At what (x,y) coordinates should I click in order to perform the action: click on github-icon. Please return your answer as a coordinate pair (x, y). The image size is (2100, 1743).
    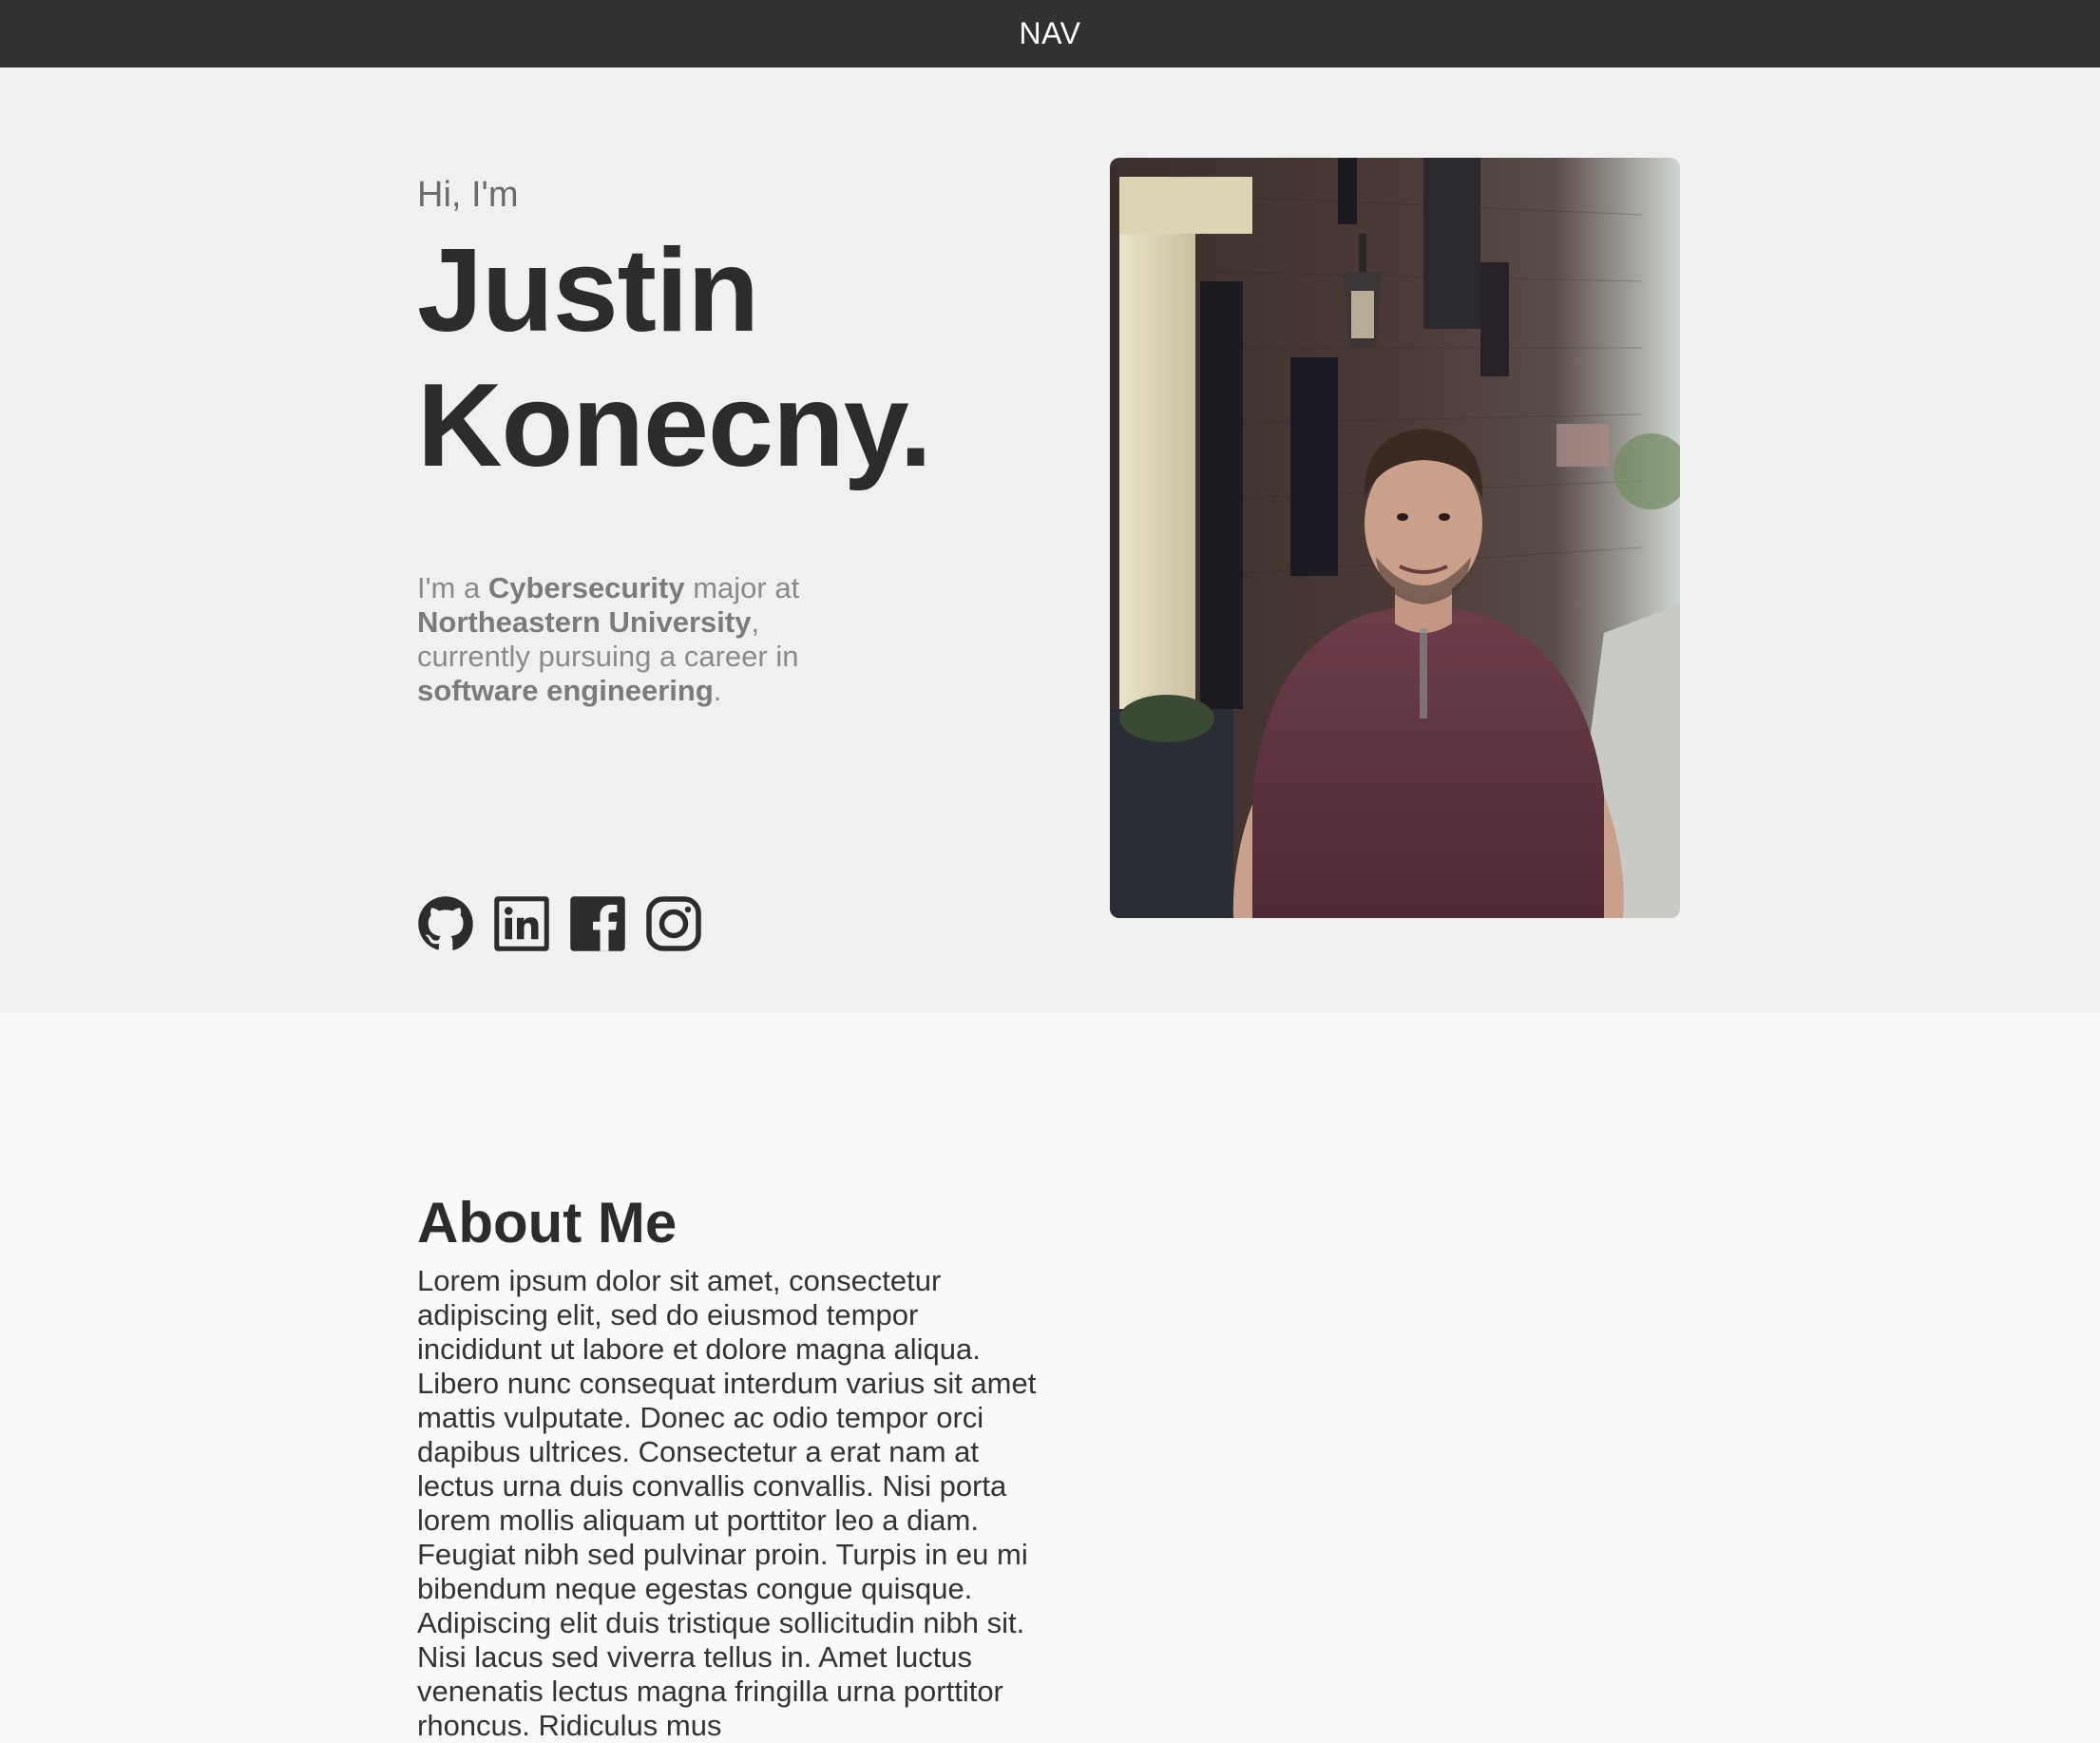
    Looking at the image, I should click on (445, 923).